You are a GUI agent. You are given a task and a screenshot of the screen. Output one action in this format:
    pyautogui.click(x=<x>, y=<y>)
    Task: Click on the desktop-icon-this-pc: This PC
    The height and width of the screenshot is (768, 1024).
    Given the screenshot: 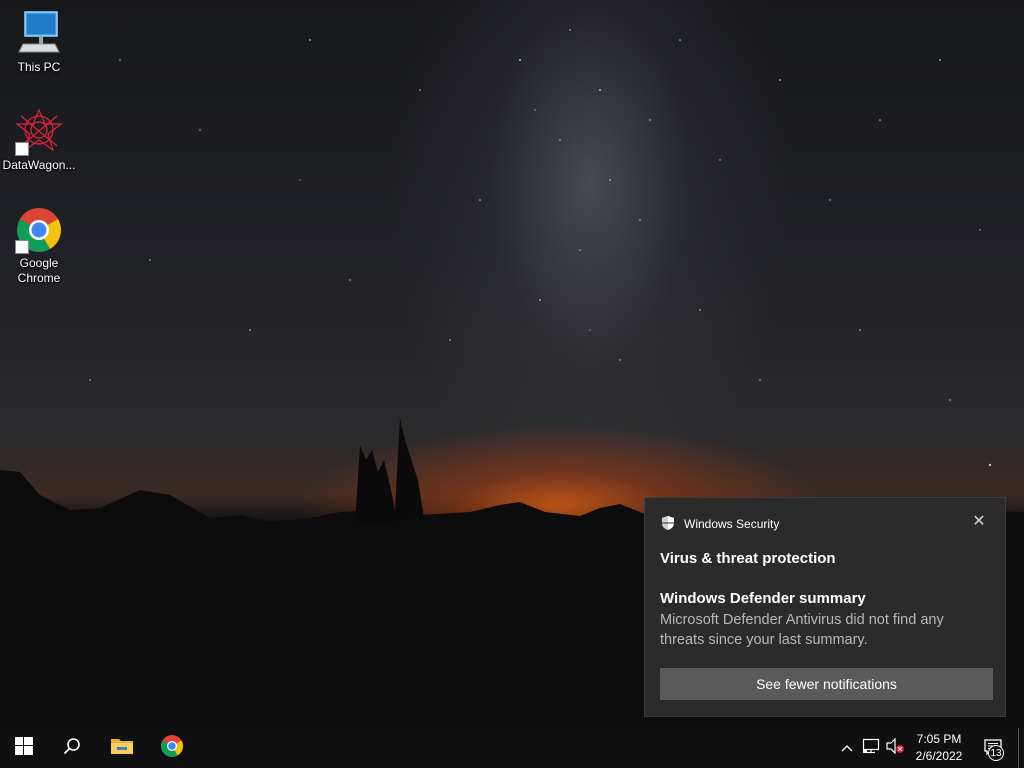 What is the action you would take?
    pyautogui.click(x=39, y=42)
    